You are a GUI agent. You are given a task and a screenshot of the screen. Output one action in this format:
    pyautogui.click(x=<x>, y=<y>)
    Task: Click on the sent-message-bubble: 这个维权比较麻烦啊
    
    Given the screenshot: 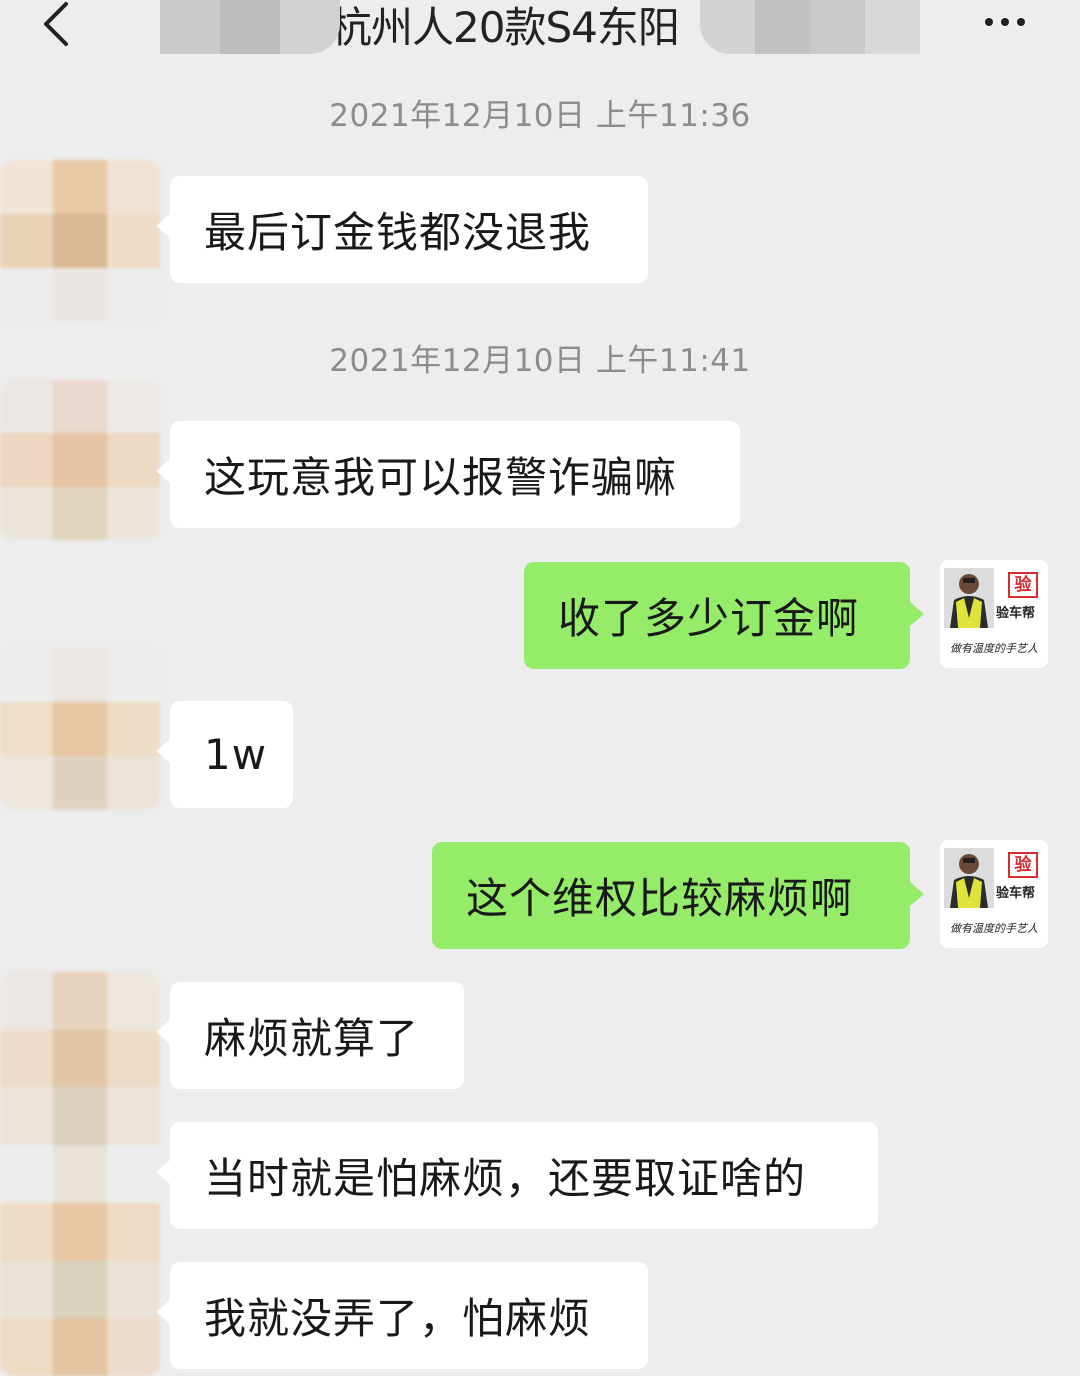 What is the action you would take?
    pyautogui.click(x=678, y=895)
    